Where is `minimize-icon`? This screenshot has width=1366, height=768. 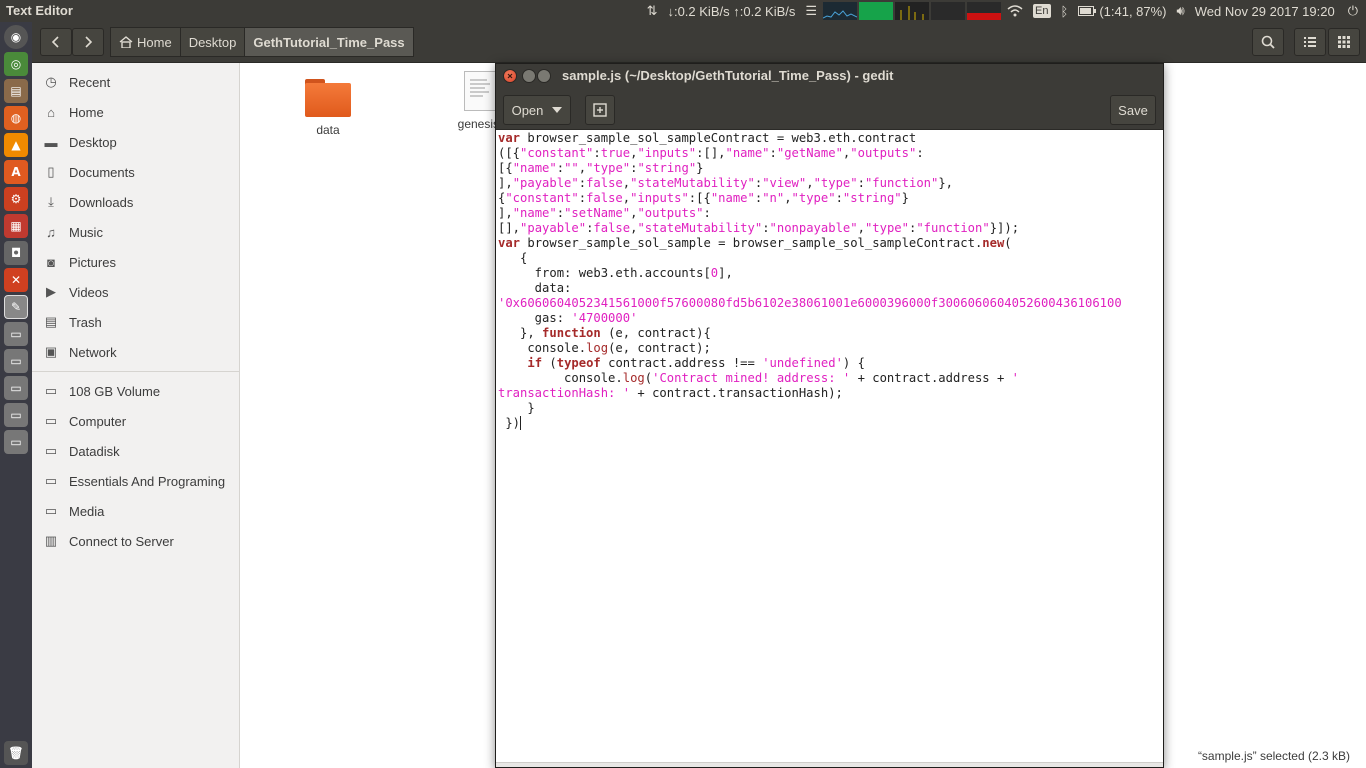
minimize-icon is located at coordinates (529, 76).